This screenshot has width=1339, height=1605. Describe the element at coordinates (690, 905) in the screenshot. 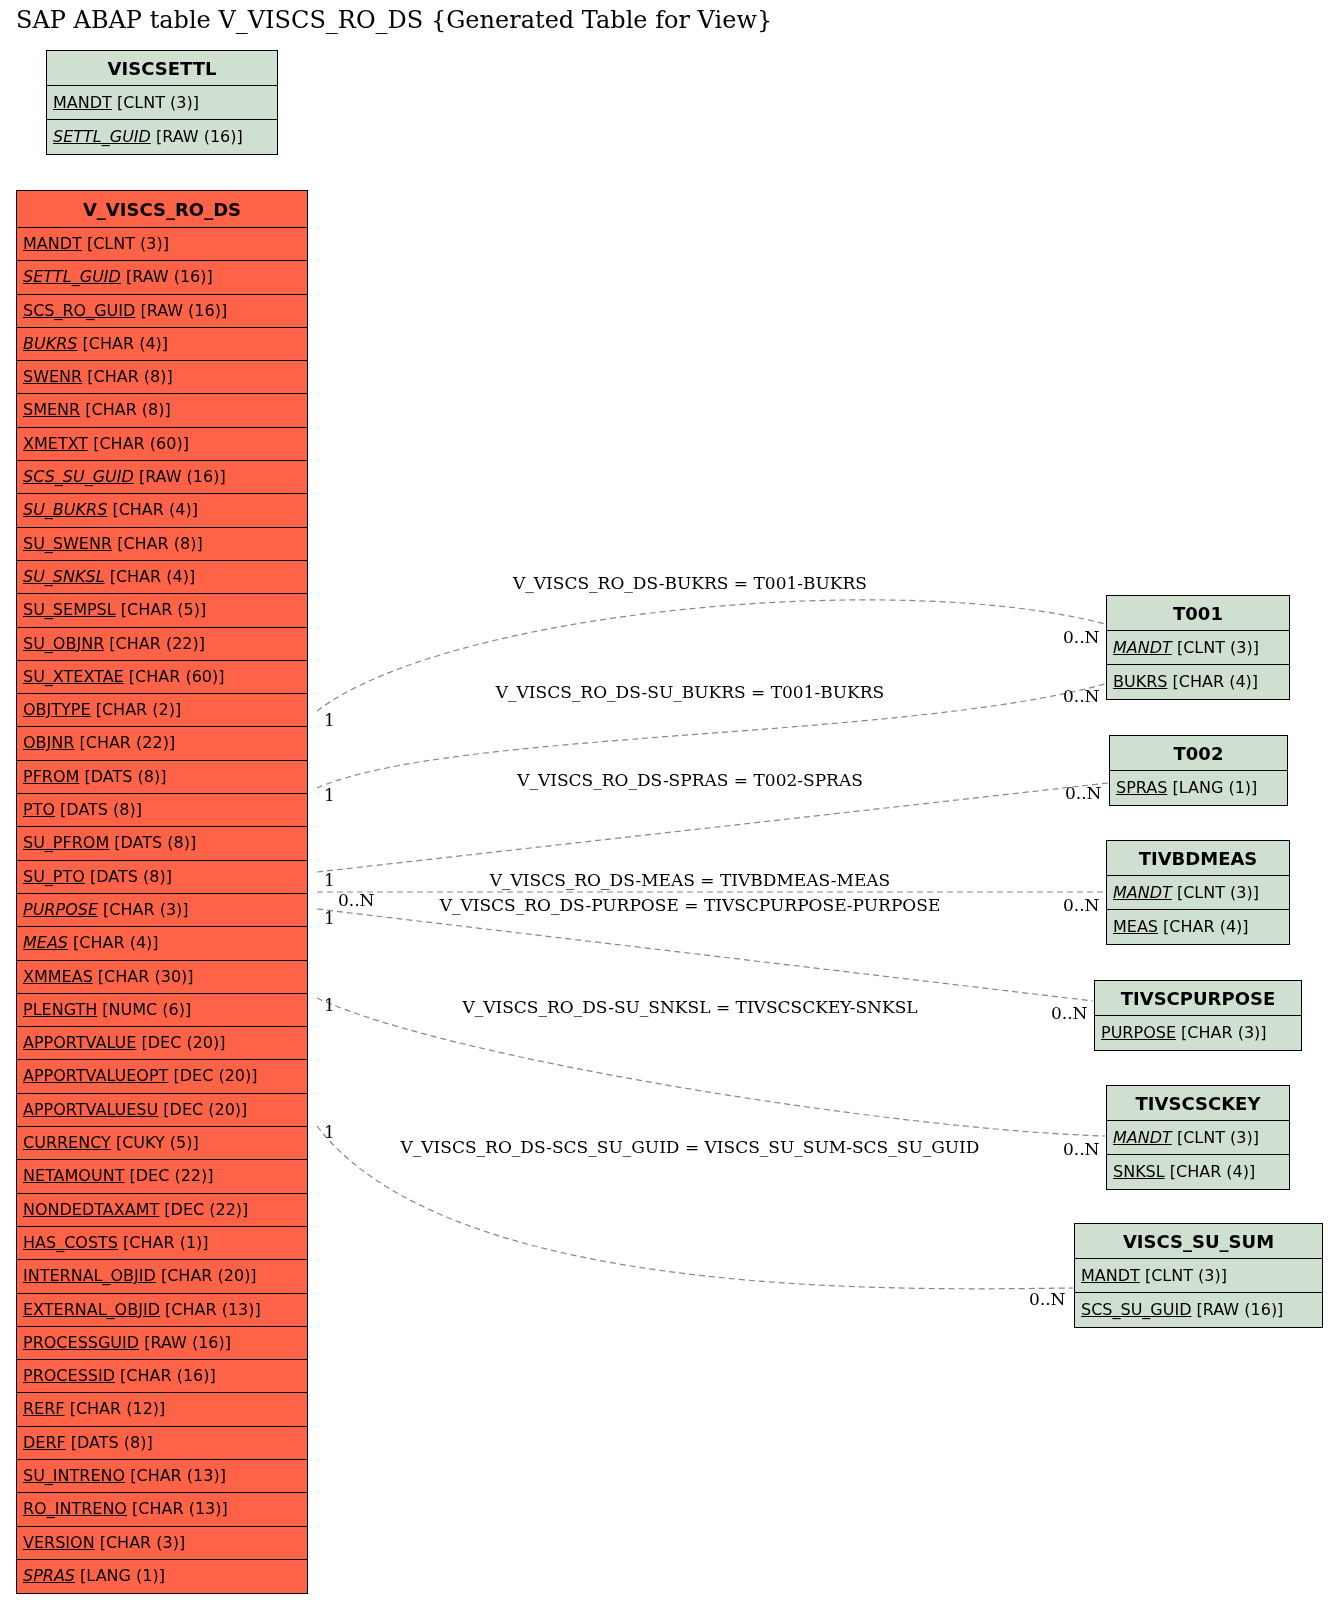

I see `relation-label: V_VISCS_RO_DS-PURPOSE = TIVSCPURPOSE-PURPOSE` at that location.